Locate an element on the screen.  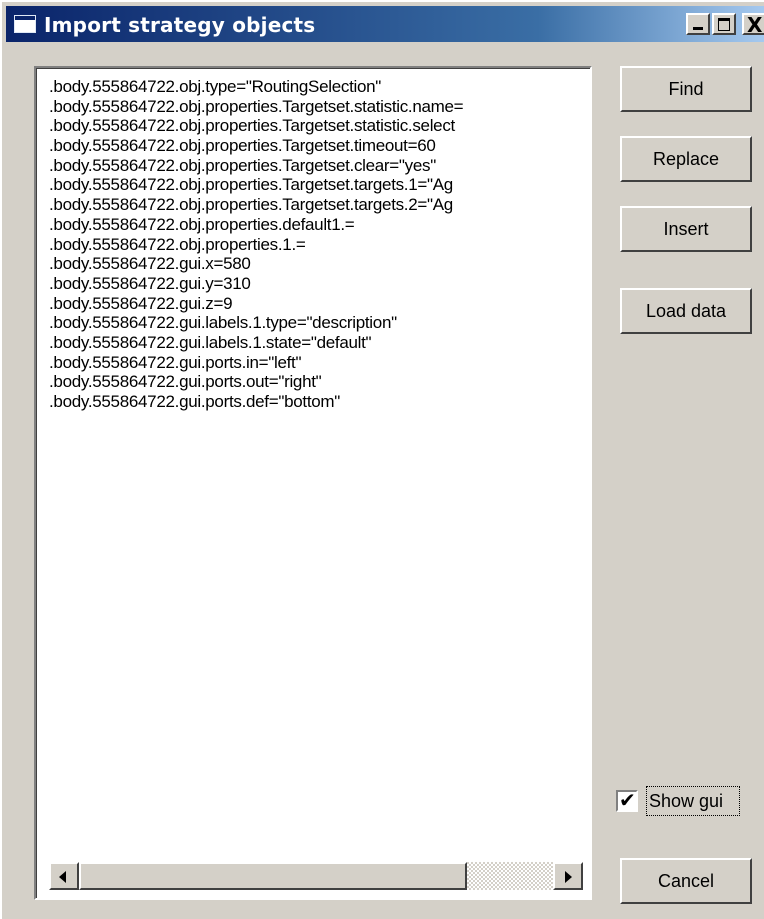
list-item: .body.555864722.gui.z=9 is located at coordinates (318, 304).